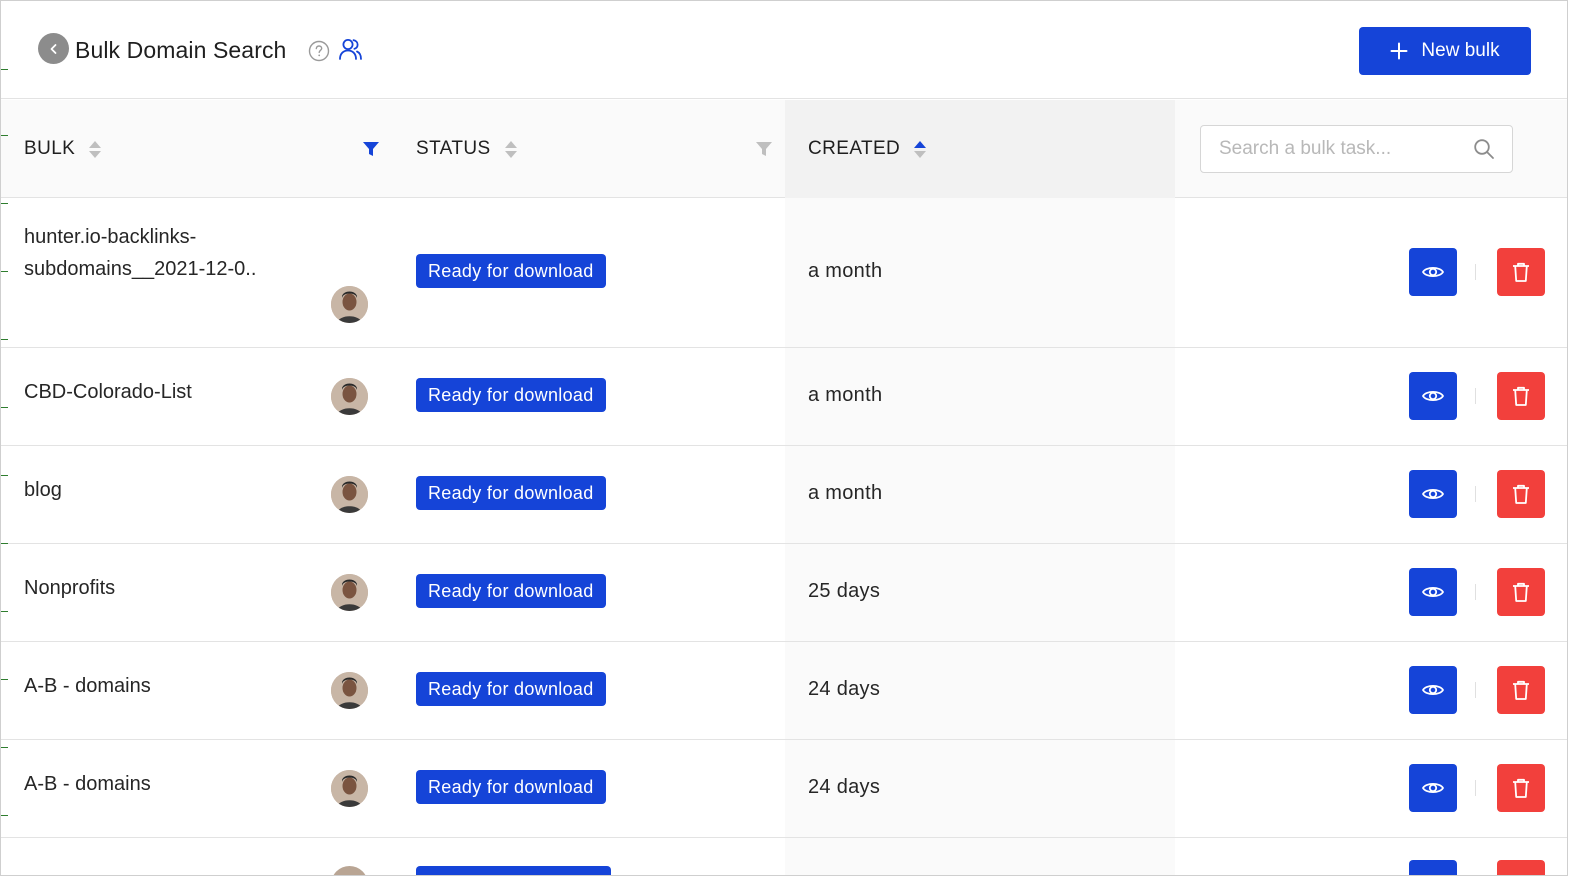 This screenshot has width=1572, height=878. I want to click on created-date: 25 days, so click(844, 591).